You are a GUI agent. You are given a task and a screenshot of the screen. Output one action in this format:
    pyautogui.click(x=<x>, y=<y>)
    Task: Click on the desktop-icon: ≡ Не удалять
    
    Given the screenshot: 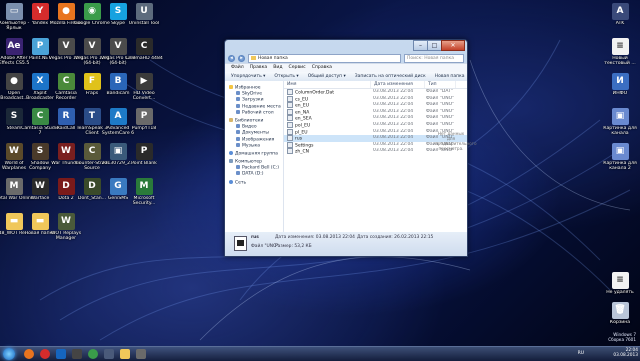 What is the action you would take?
    pyautogui.click(x=620, y=283)
    